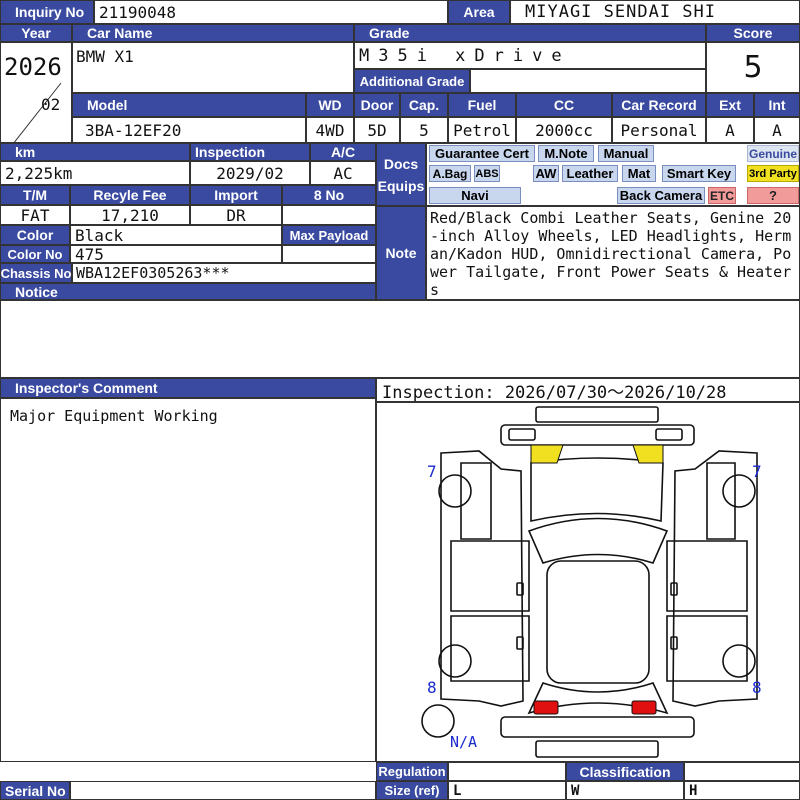 The height and width of the screenshot is (800, 800). What do you see at coordinates (773, 173) in the screenshot?
I see `equip-third-party: 3rd Party` at bounding box center [773, 173].